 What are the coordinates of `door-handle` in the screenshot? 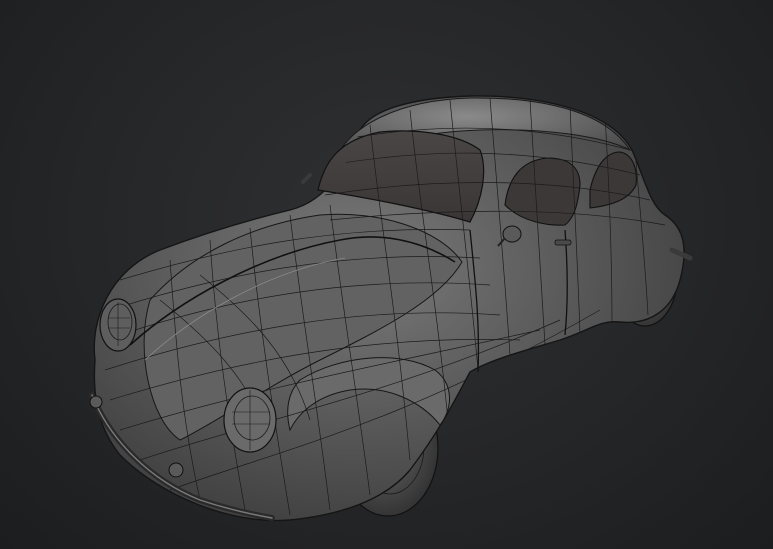 It's located at (563, 242).